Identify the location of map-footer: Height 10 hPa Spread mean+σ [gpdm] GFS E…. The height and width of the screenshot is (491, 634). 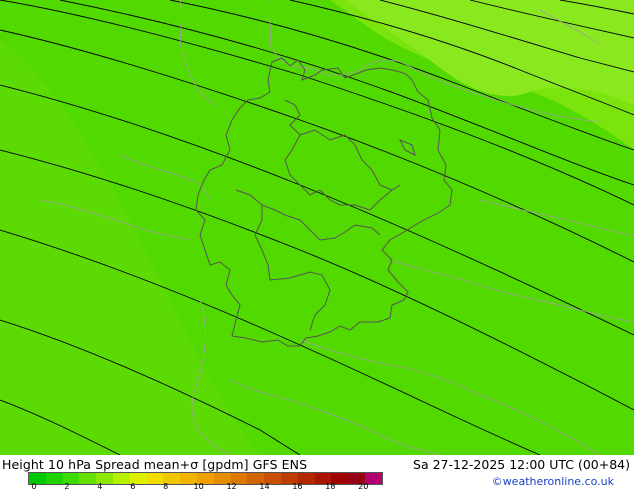
(317, 473).